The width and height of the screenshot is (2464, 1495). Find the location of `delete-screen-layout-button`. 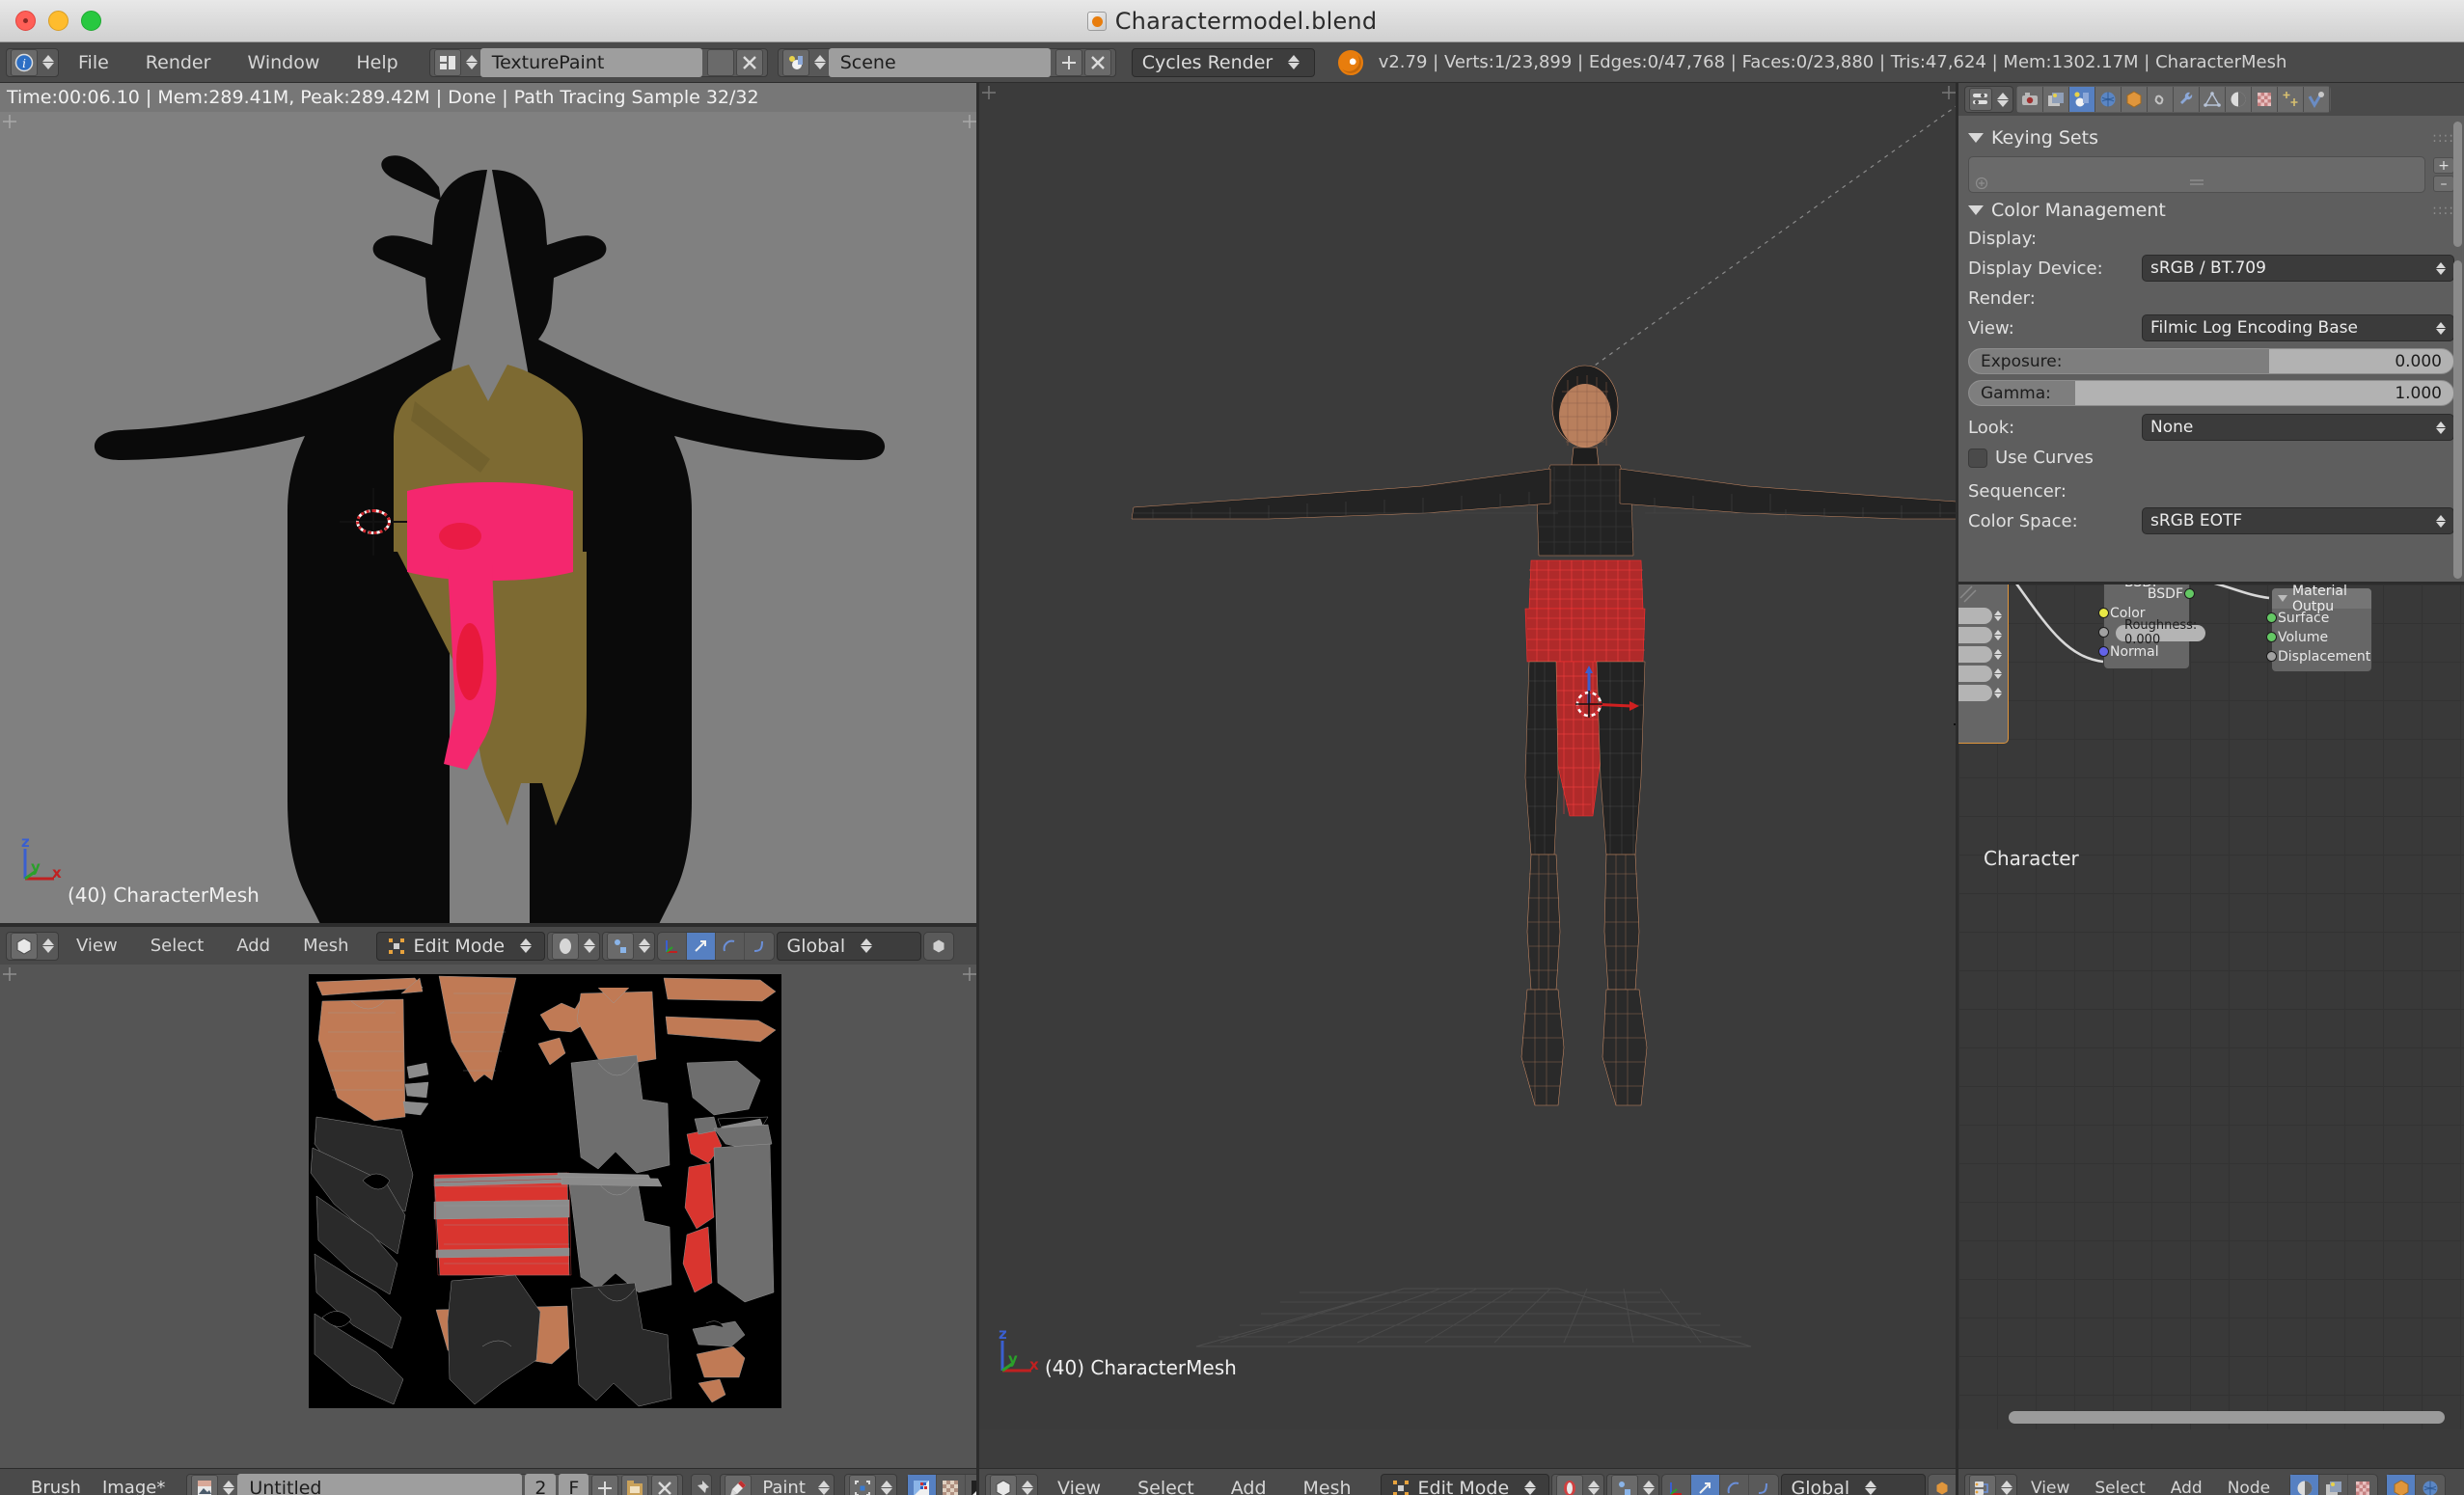

delete-screen-layout-button is located at coordinates (749, 62).